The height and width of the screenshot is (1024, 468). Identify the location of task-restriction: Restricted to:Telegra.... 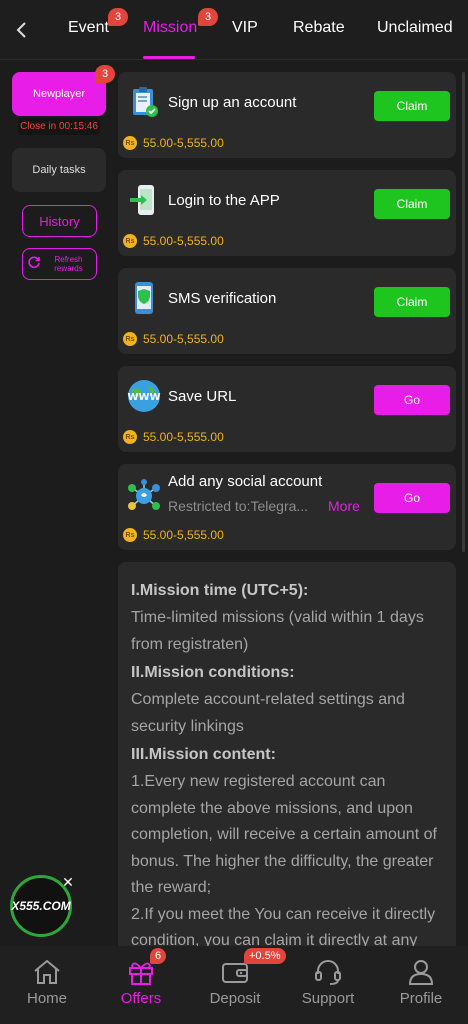
(238, 506).